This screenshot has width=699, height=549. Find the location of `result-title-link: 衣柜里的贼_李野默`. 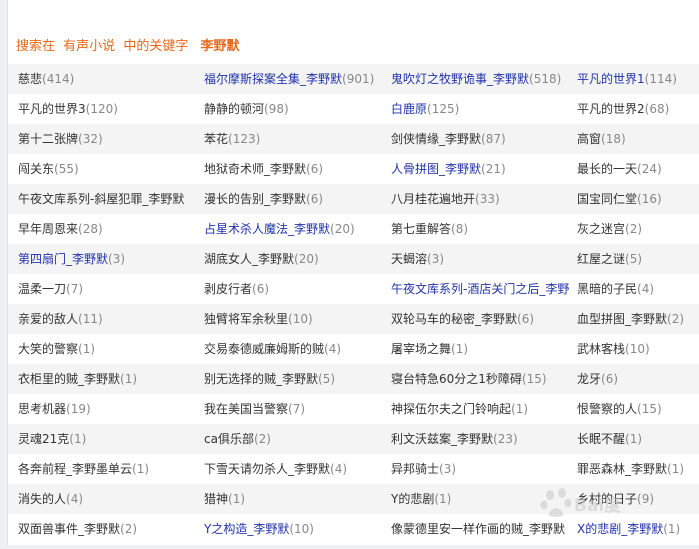

result-title-link: 衣柜里的贼_李野默 is located at coordinates (69, 379).